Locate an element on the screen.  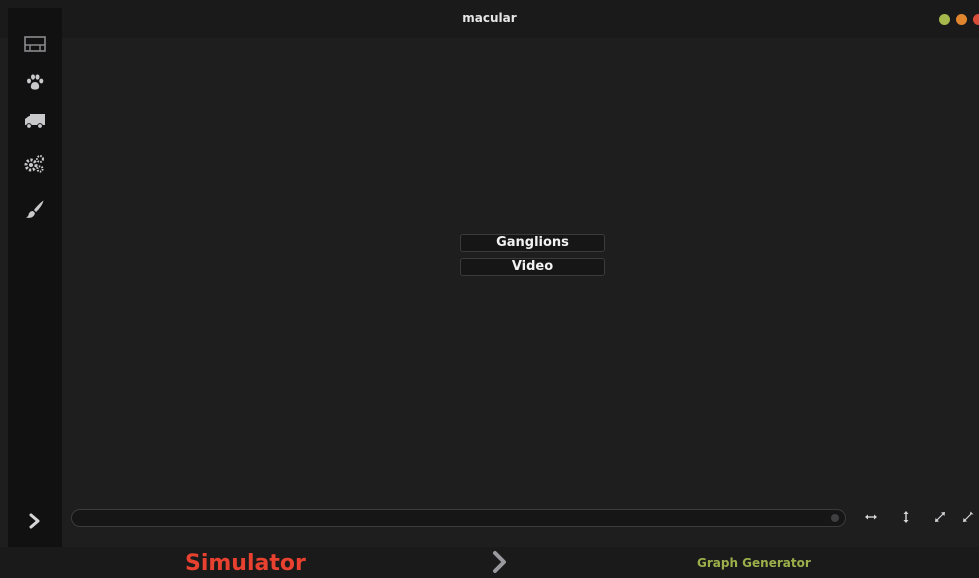
film-icon is located at coordinates (35, 44).